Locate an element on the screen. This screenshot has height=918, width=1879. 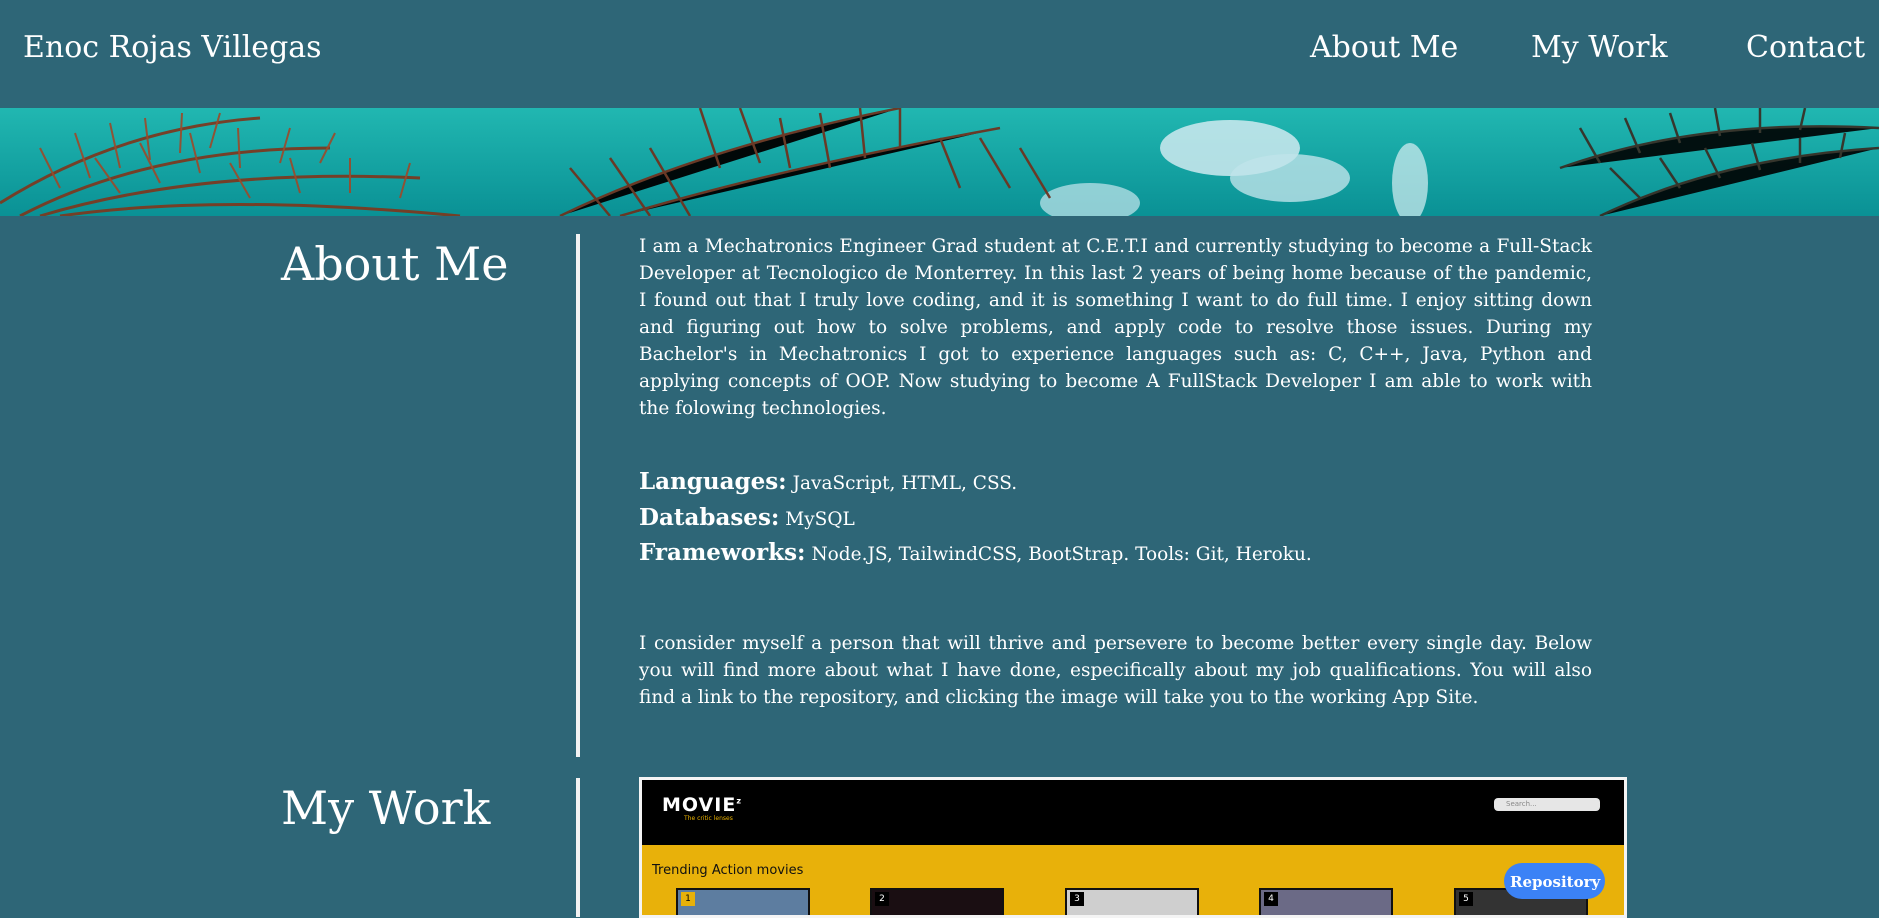
my-work-title: My Work is located at coordinates (386, 808).